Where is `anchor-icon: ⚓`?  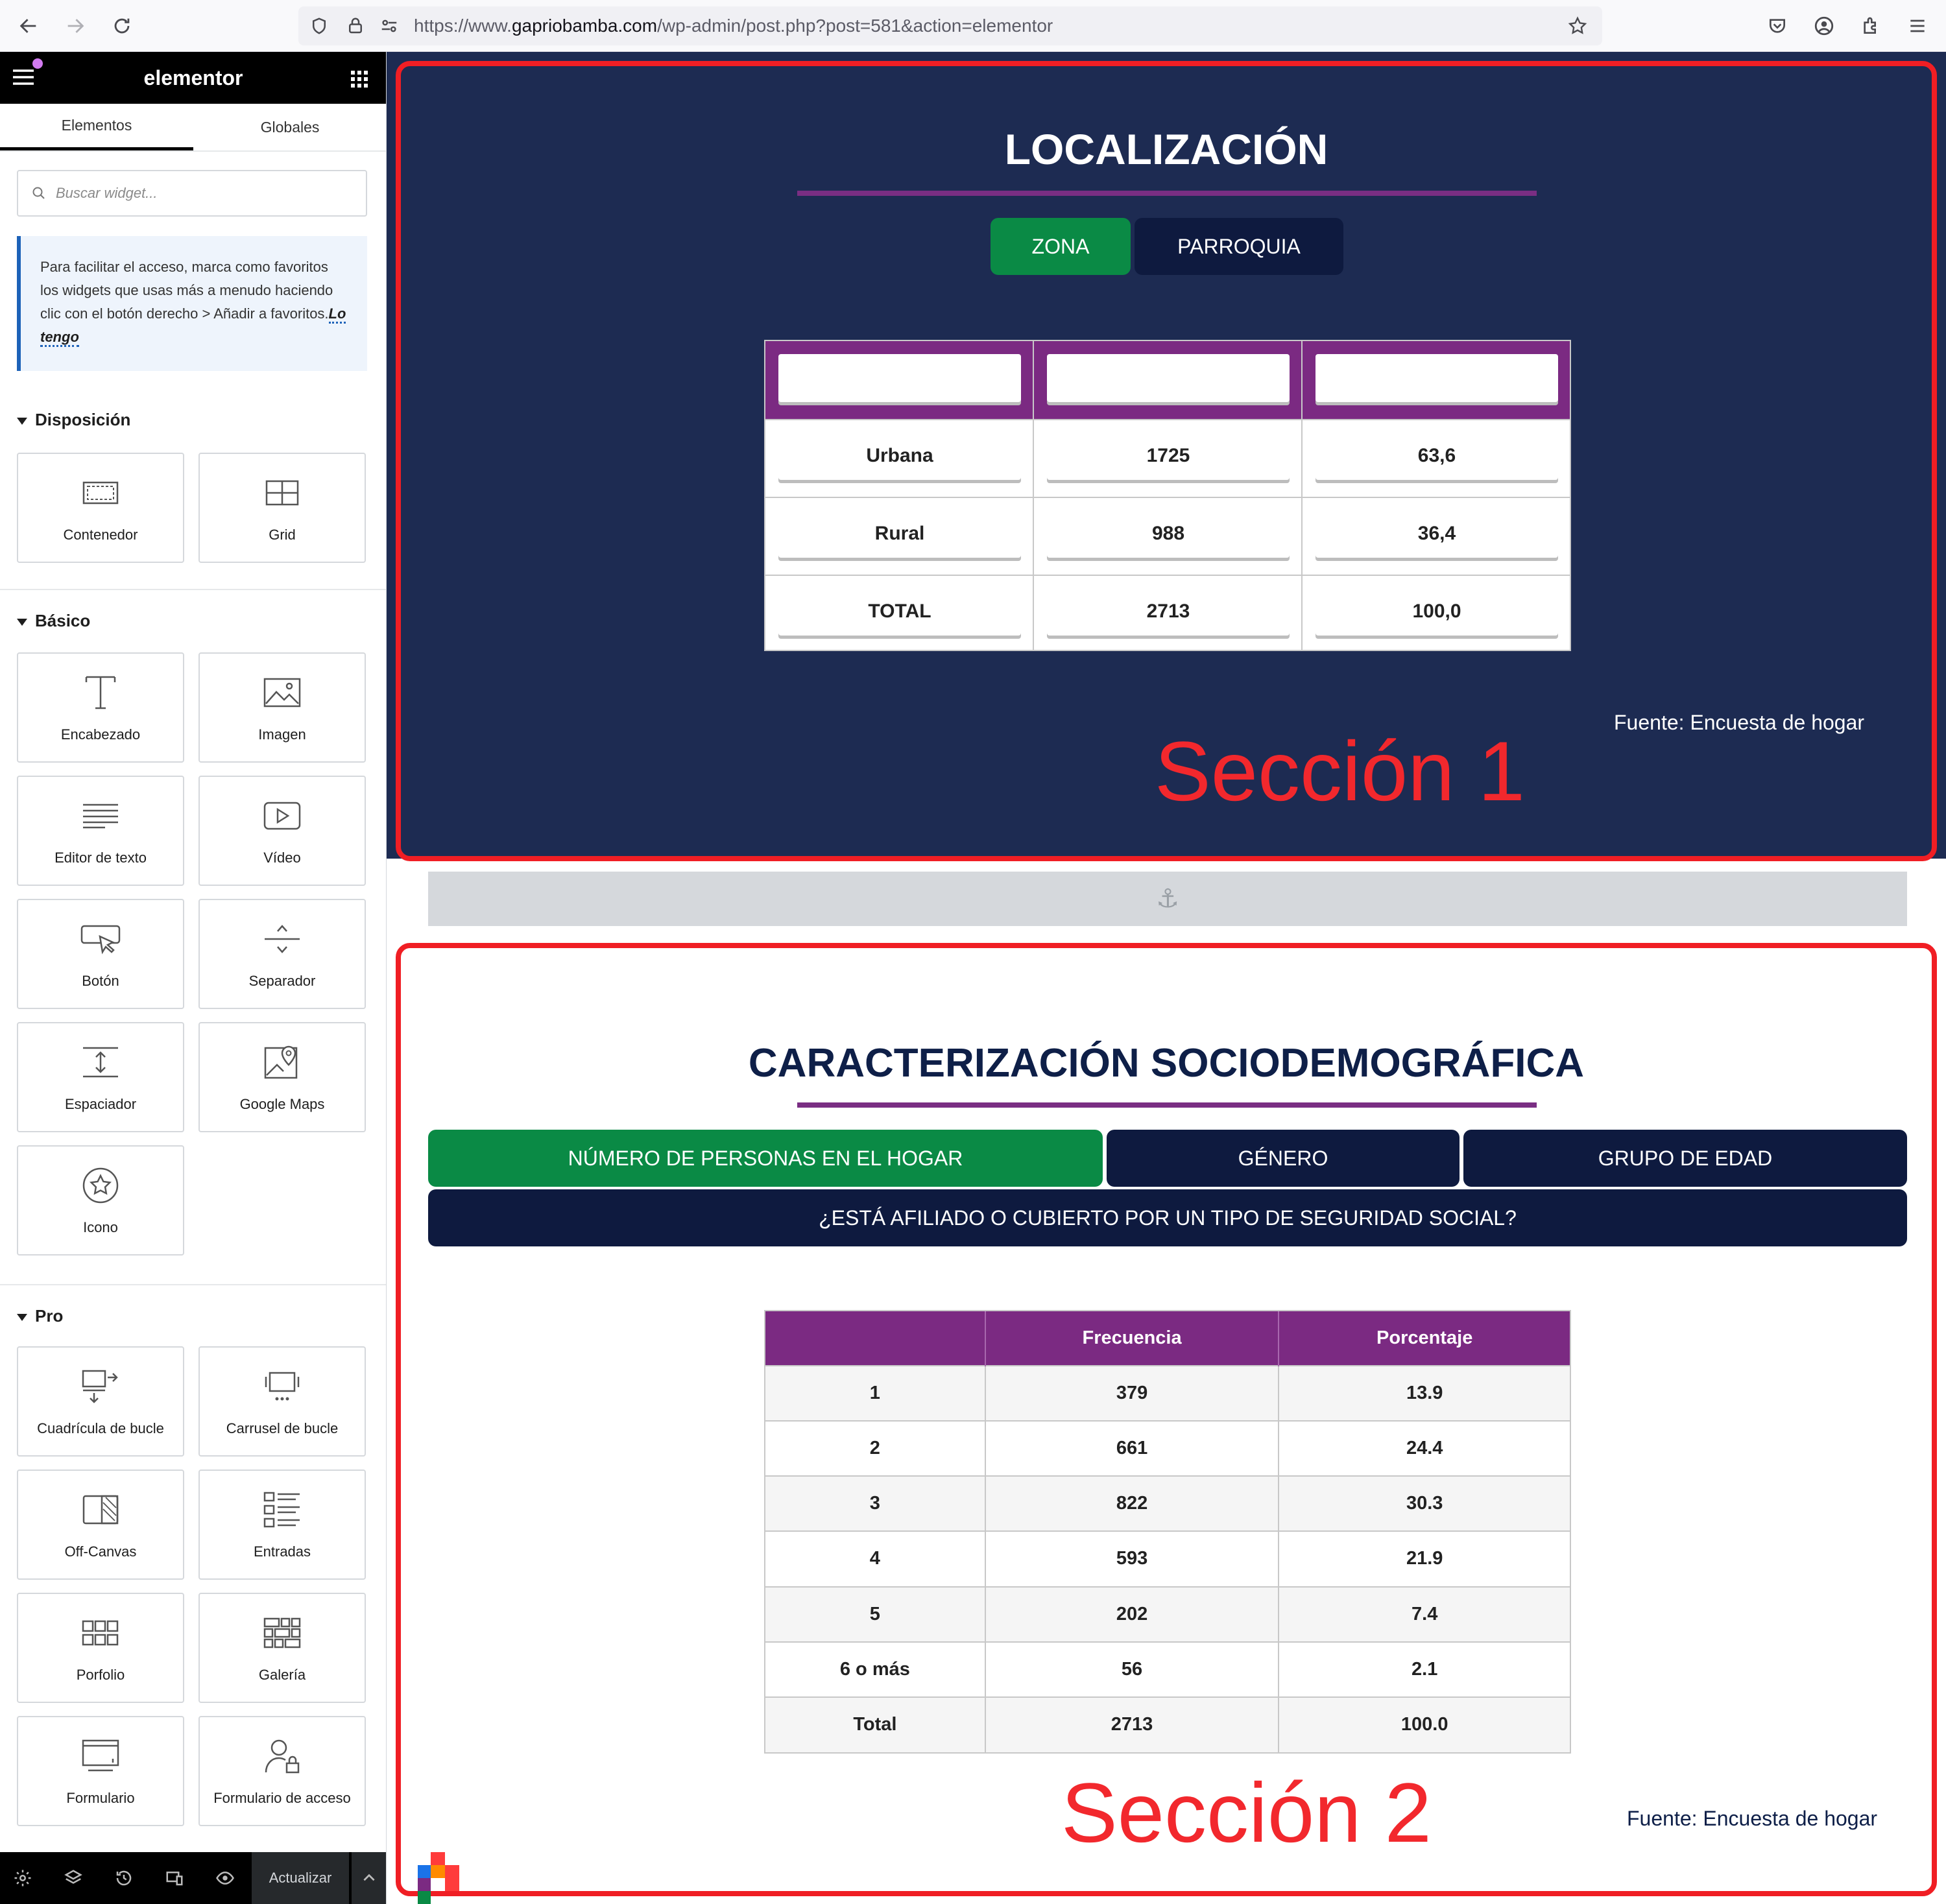
anchor-icon: ⚓ is located at coordinates (1167, 899).